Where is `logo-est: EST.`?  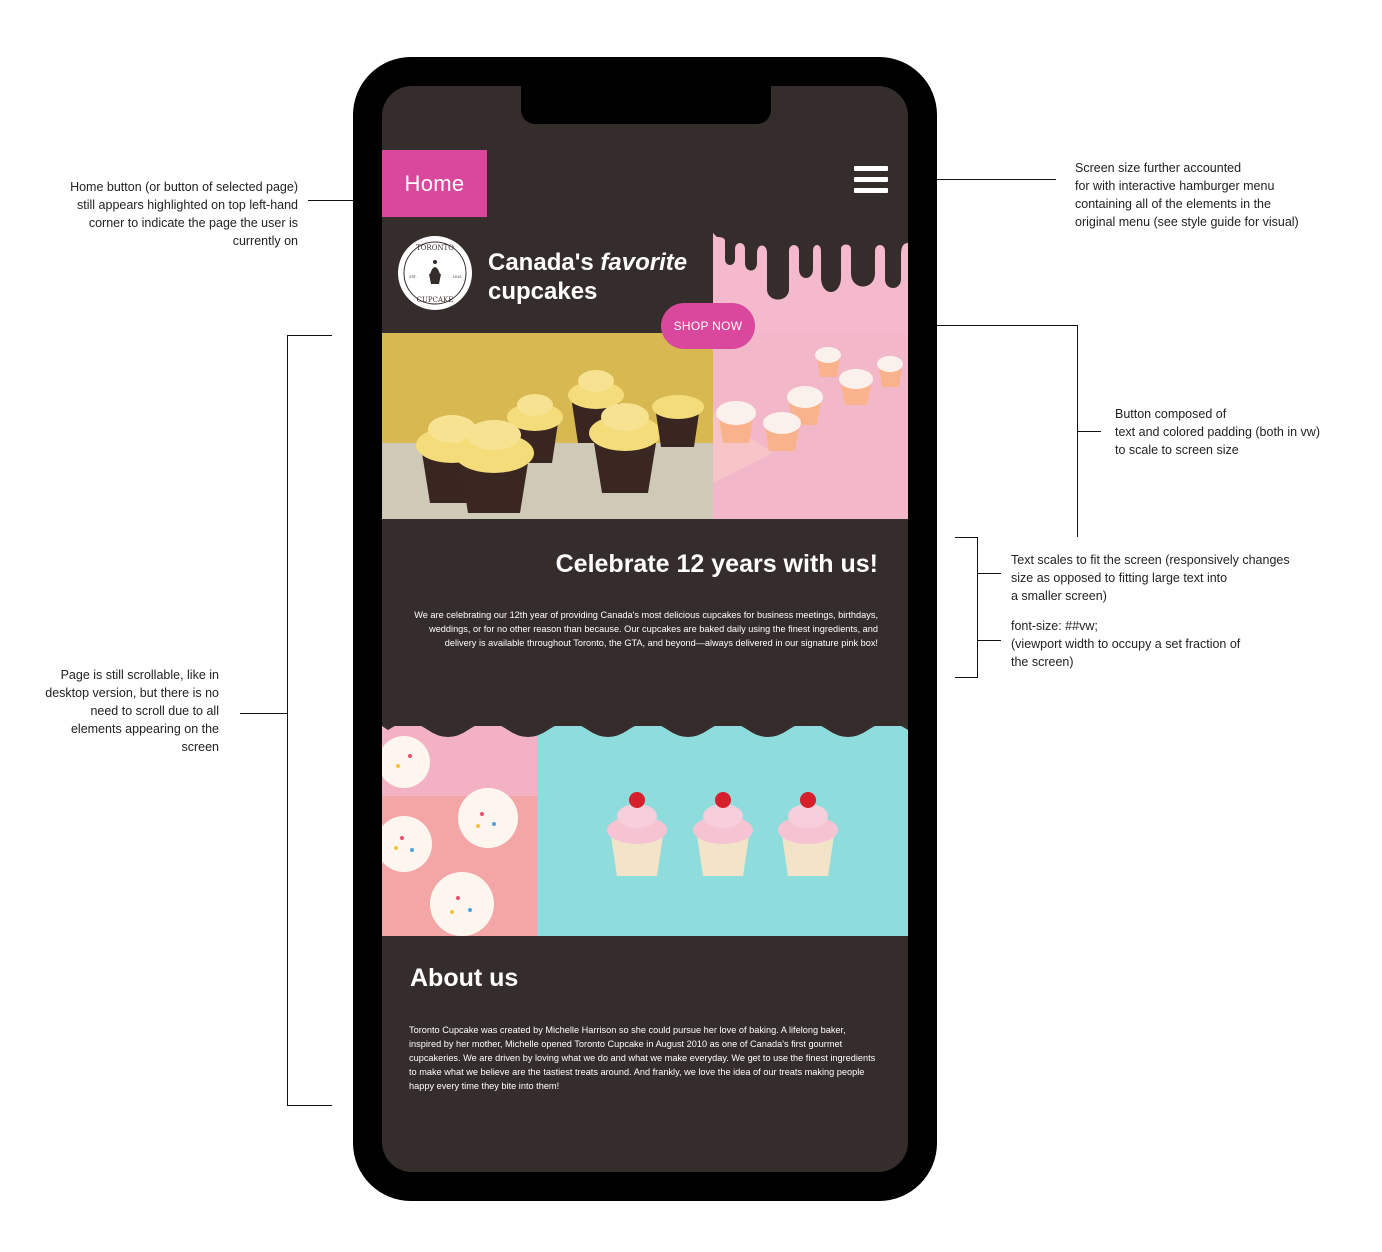 logo-est: EST. is located at coordinates (412, 277).